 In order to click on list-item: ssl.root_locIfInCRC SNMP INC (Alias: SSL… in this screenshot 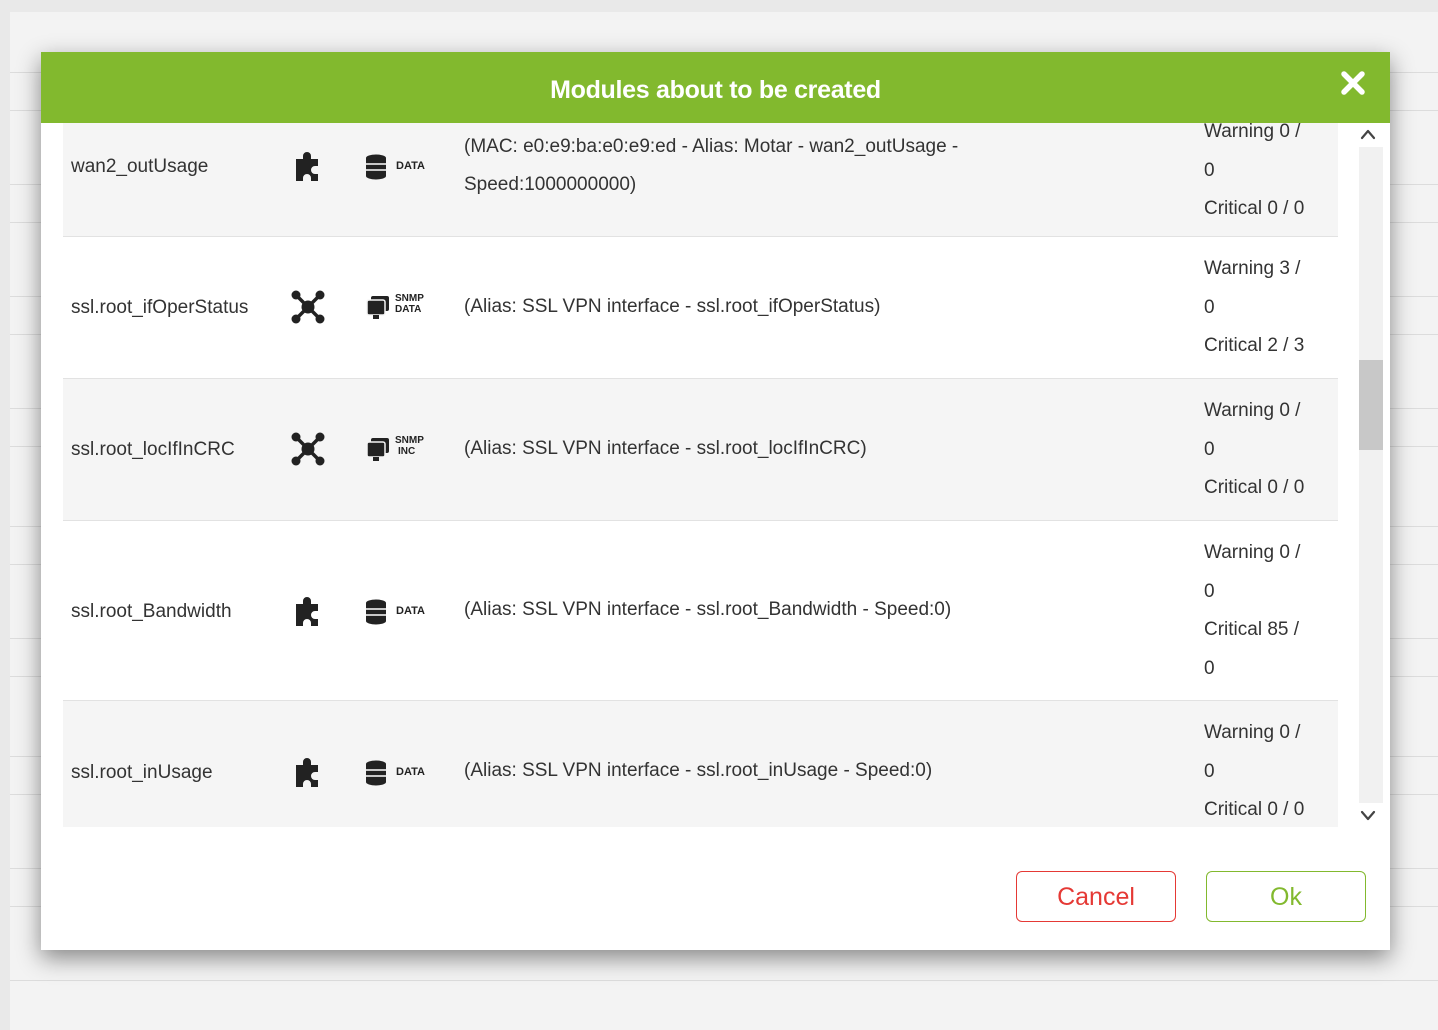, I will do `click(700, 450)`.